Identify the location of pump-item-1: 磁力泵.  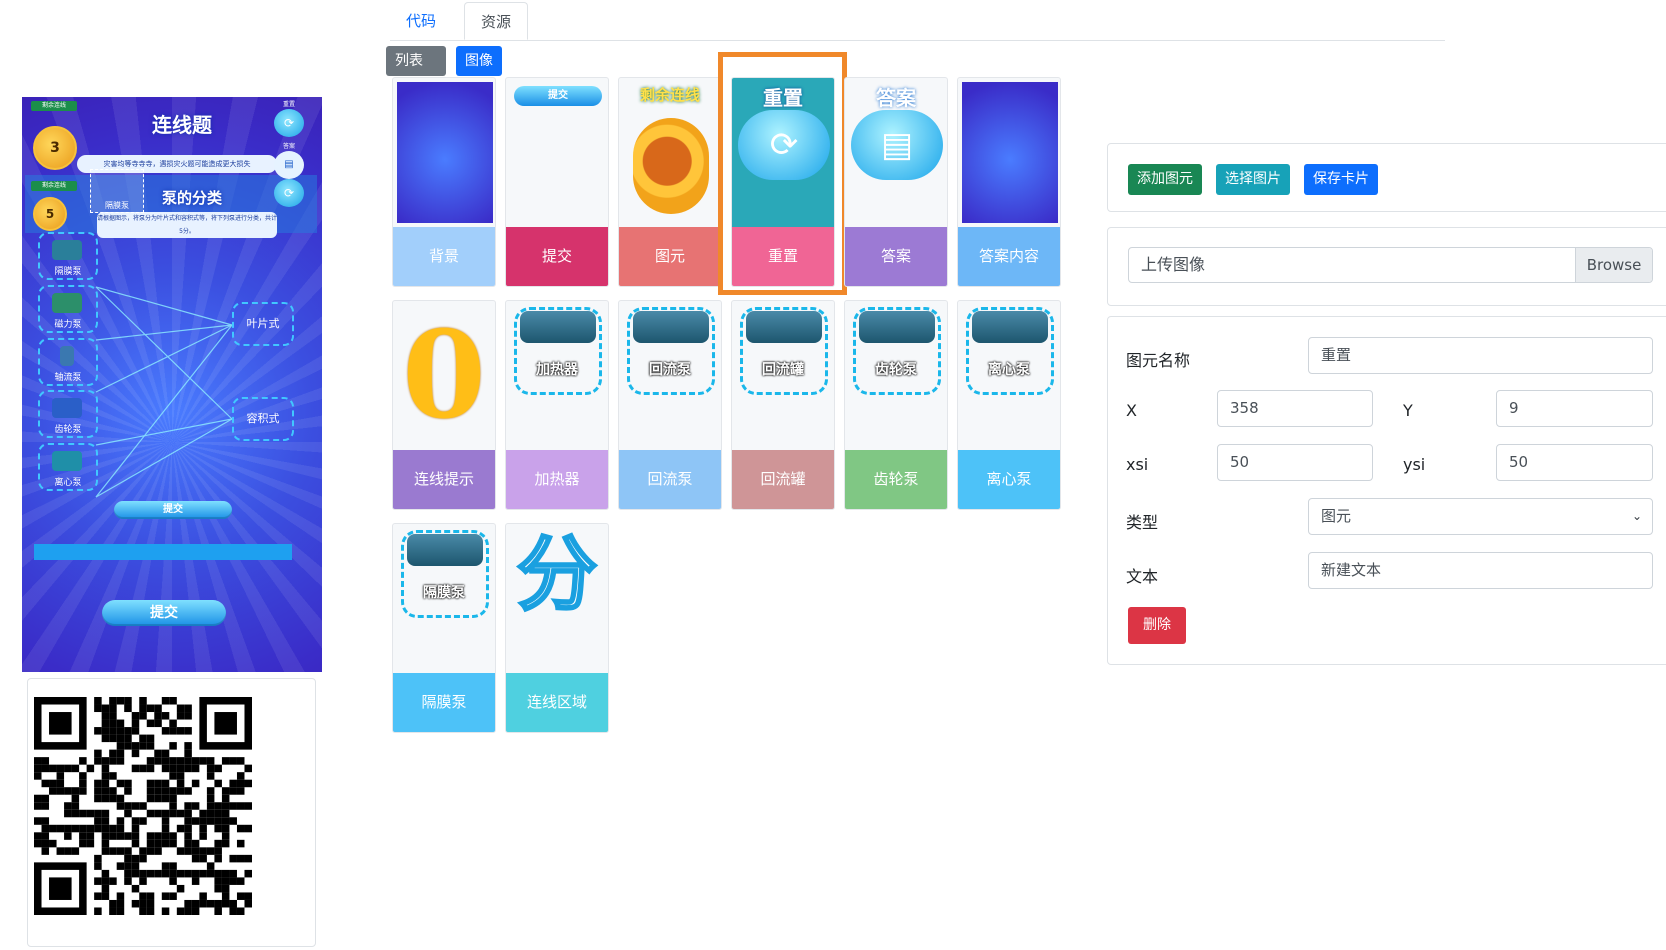
(68, 309).